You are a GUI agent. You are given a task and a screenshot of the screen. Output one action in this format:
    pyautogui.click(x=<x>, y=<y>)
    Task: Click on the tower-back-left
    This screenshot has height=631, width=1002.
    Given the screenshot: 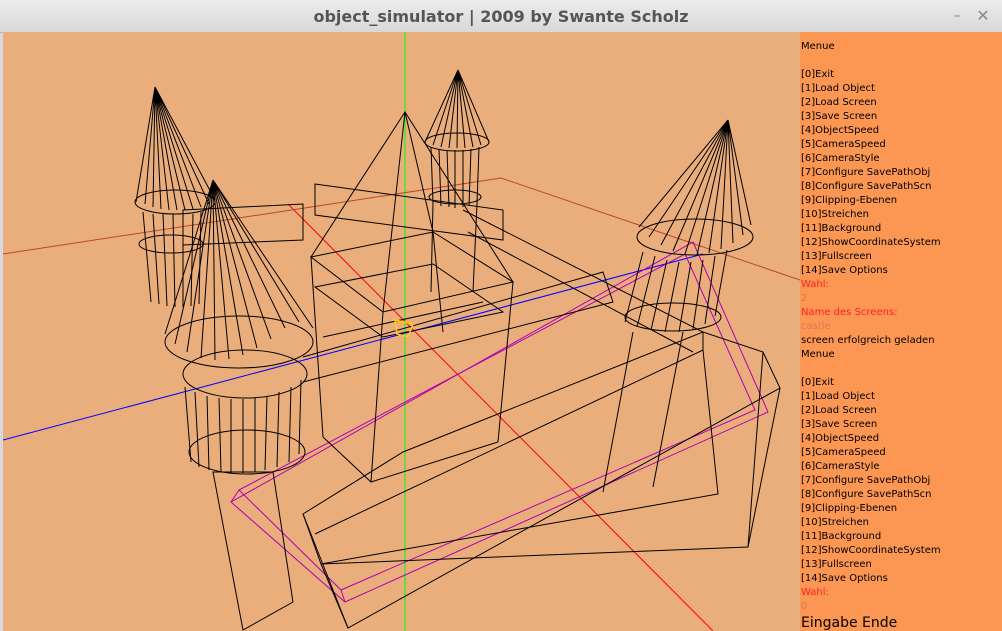 What is the action you would take?
    pyautogui.click(x=175, y=197)
    